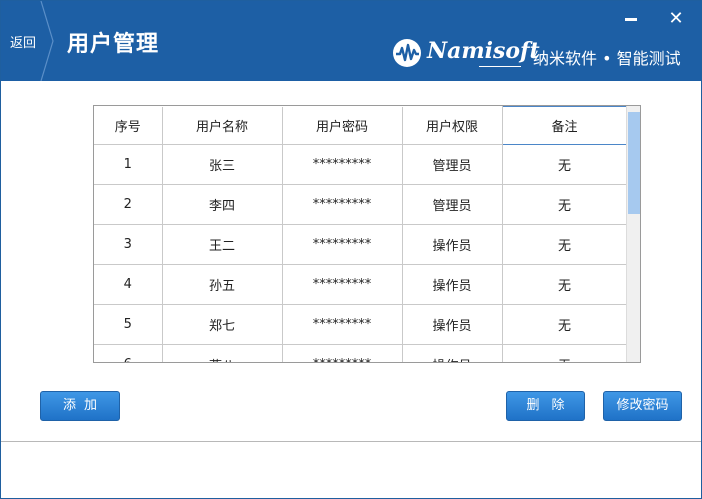 The image size is (702, 499). I want to click on table-row: 5 郑七 ********* 操作员 无, so click(361, 324).